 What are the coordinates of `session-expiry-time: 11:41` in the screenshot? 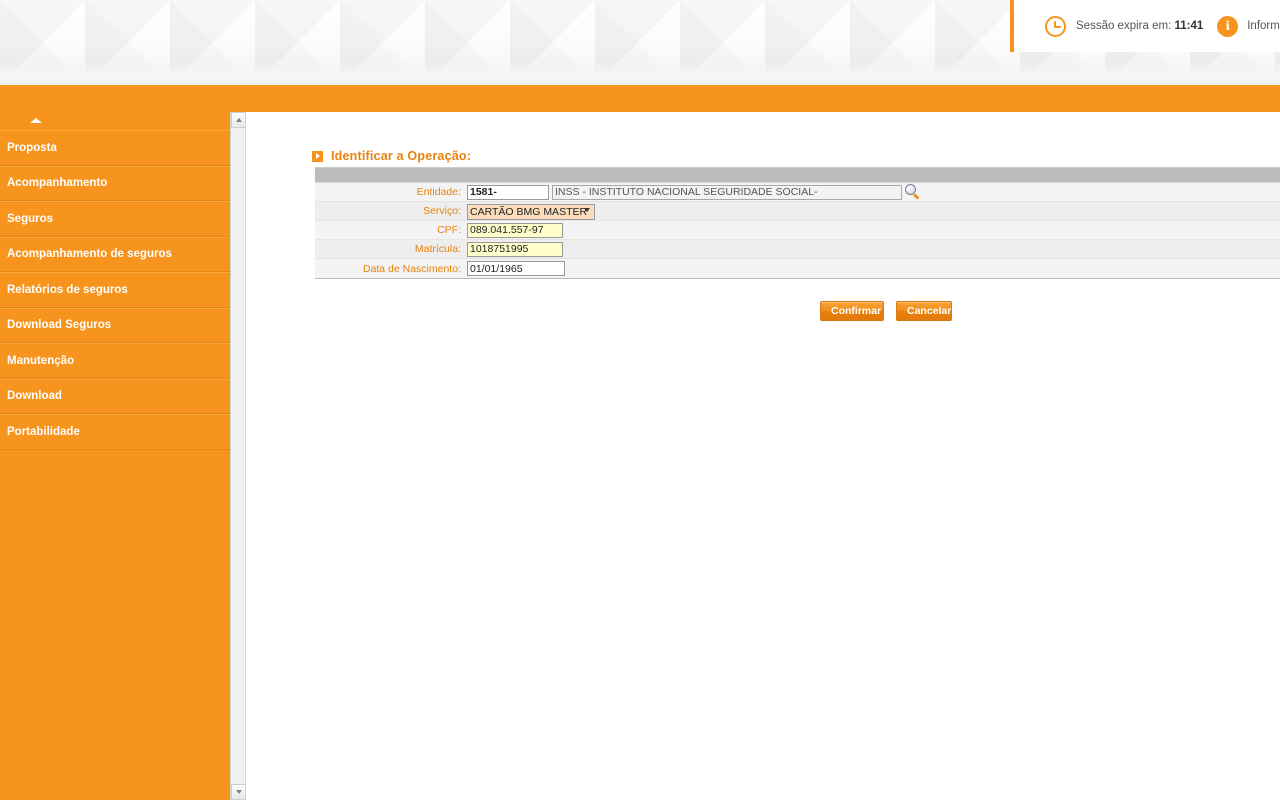 It's located at (1189, 26).